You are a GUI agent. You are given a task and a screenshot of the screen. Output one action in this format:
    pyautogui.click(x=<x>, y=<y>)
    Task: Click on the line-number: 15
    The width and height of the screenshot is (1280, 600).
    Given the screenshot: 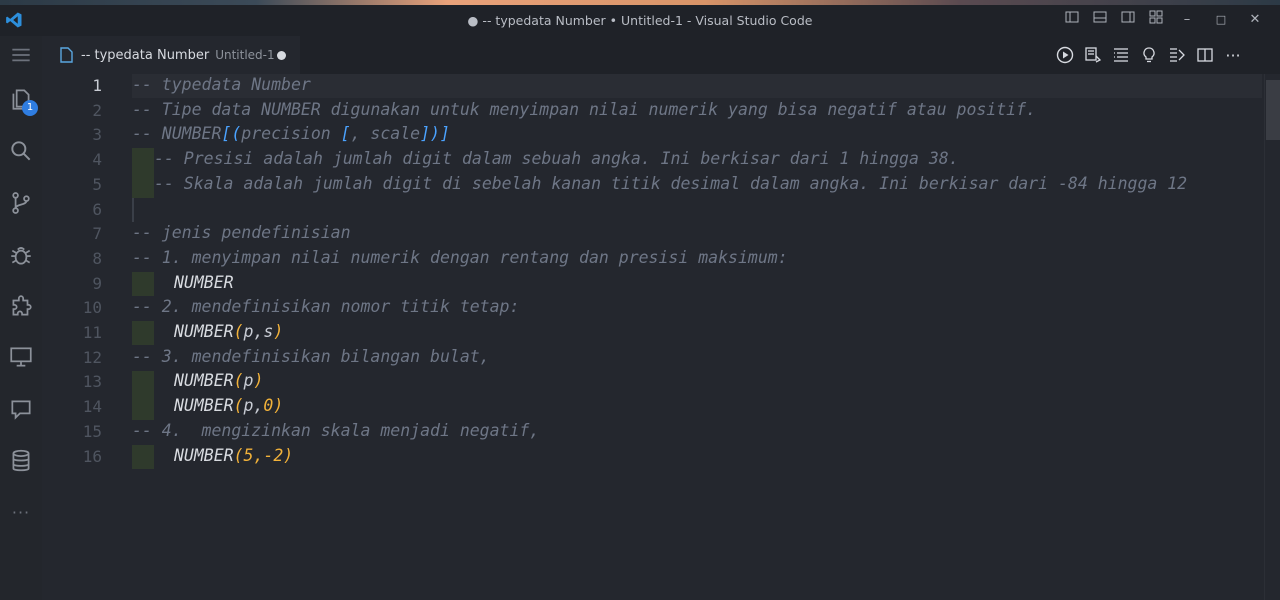 What is the action you would take?
    pyautogui.click(x=92, y=431)
    